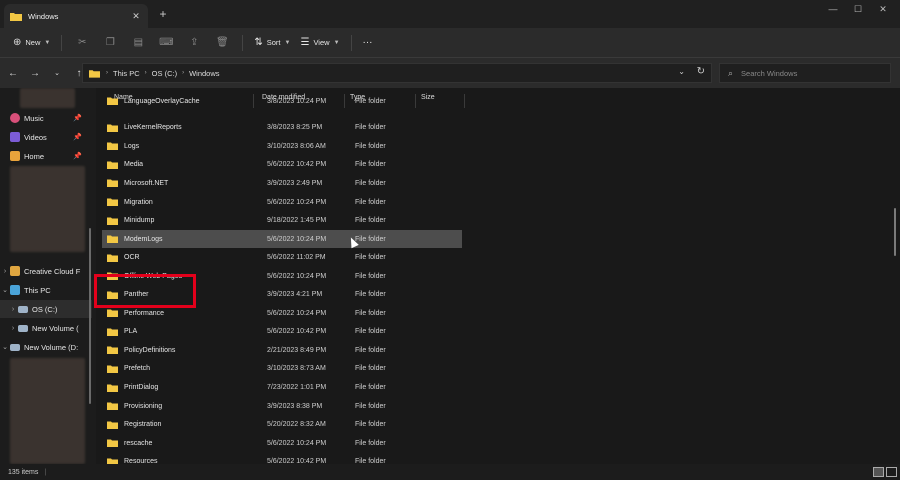 This screenshot has width=900, height=480. I want to click on music-icon, so click(15, 118).